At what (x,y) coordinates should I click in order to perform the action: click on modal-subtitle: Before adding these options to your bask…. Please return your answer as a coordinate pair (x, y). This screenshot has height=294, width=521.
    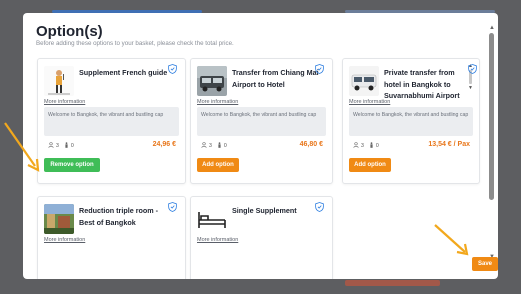
    Looking at the image, I should click on (135, 43).